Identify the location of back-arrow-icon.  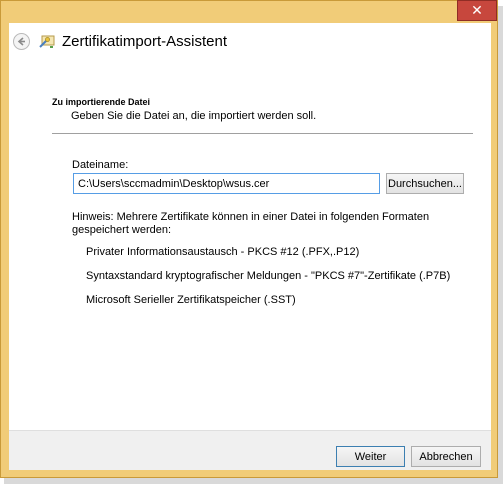
(21, 41).